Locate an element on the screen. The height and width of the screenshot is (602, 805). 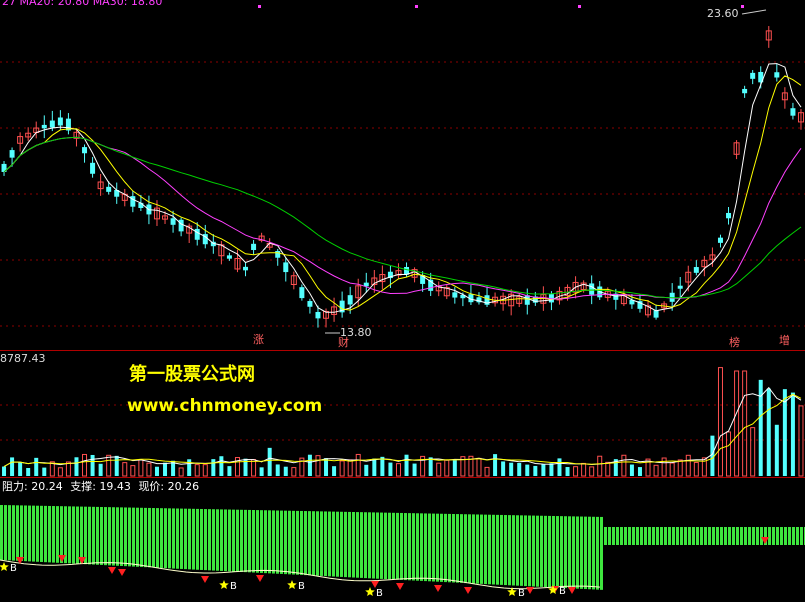
support-label: 支撑: is located at coordinates (83, 486).